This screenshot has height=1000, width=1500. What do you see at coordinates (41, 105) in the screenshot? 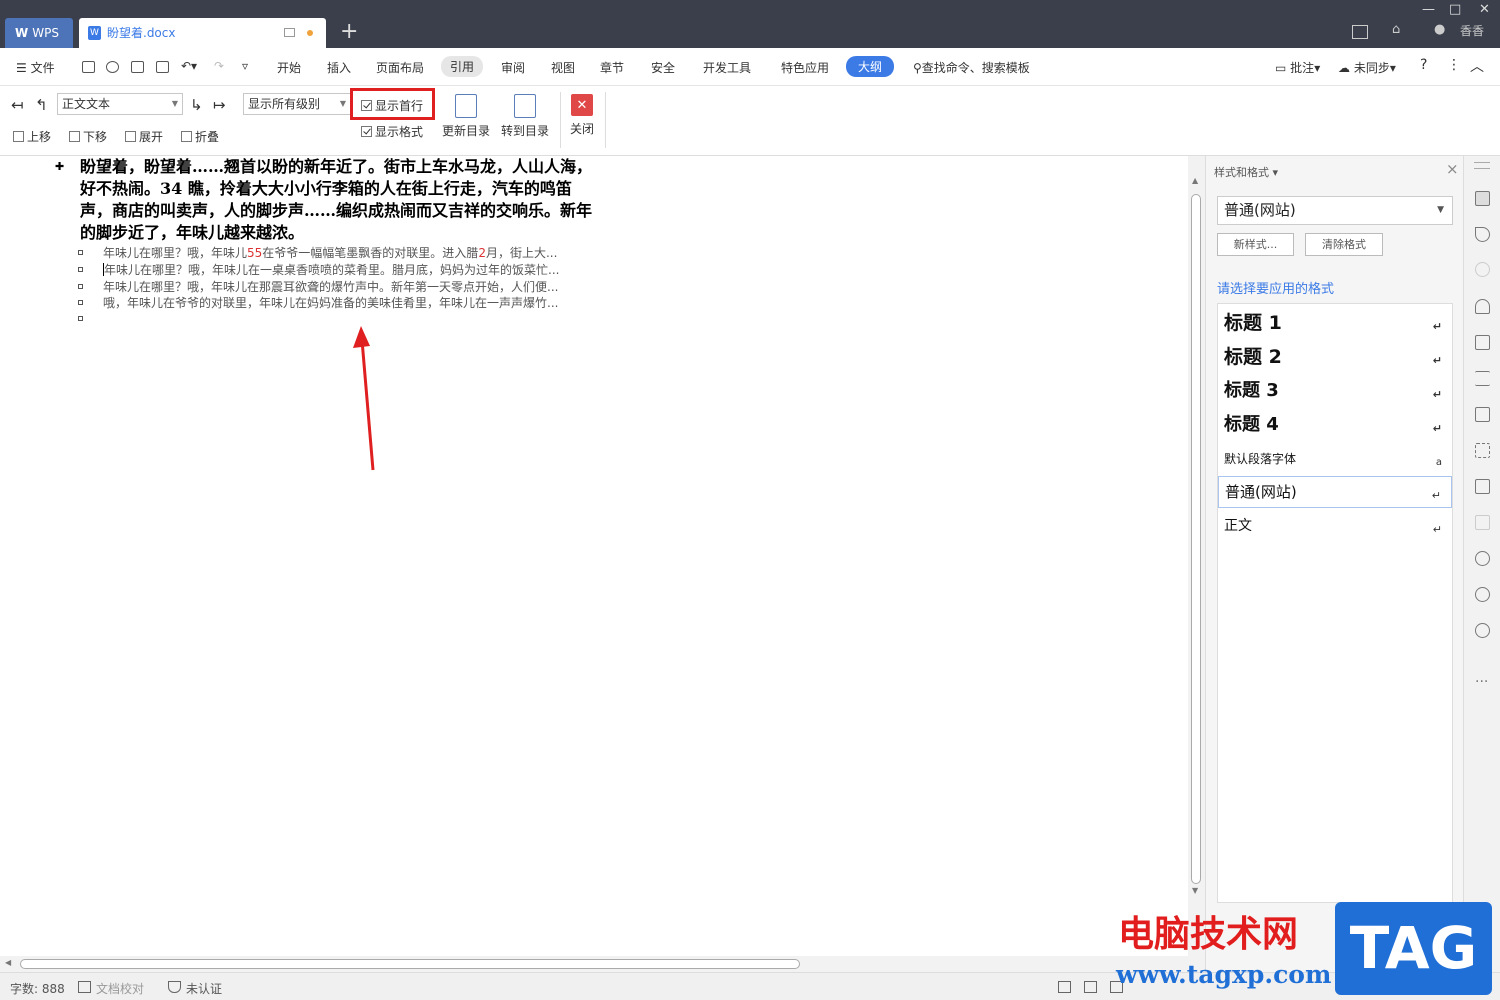
I see `promote-icon: ↰` at bounding box center [41, 105].